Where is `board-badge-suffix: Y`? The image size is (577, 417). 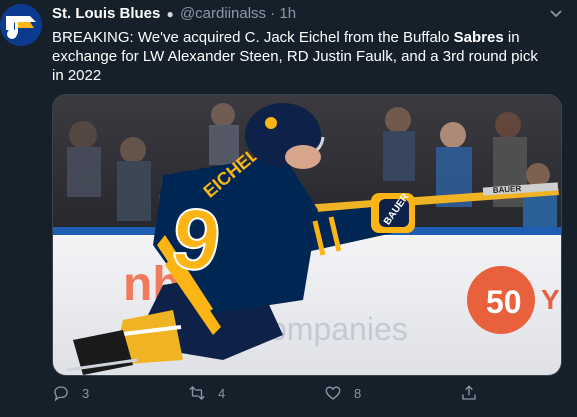
board-badge-suffix: Y is located at coordinates (550, 299).